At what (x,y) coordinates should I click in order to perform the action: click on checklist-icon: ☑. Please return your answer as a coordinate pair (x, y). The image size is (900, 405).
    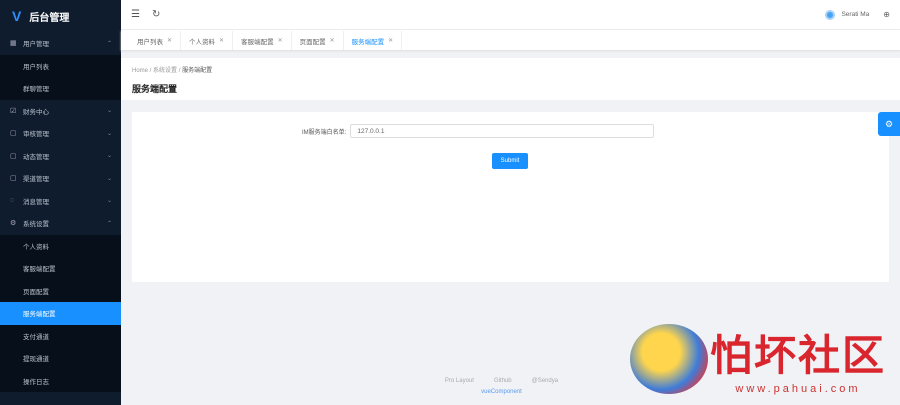
    Looking at the image, I should click on (13, 111).